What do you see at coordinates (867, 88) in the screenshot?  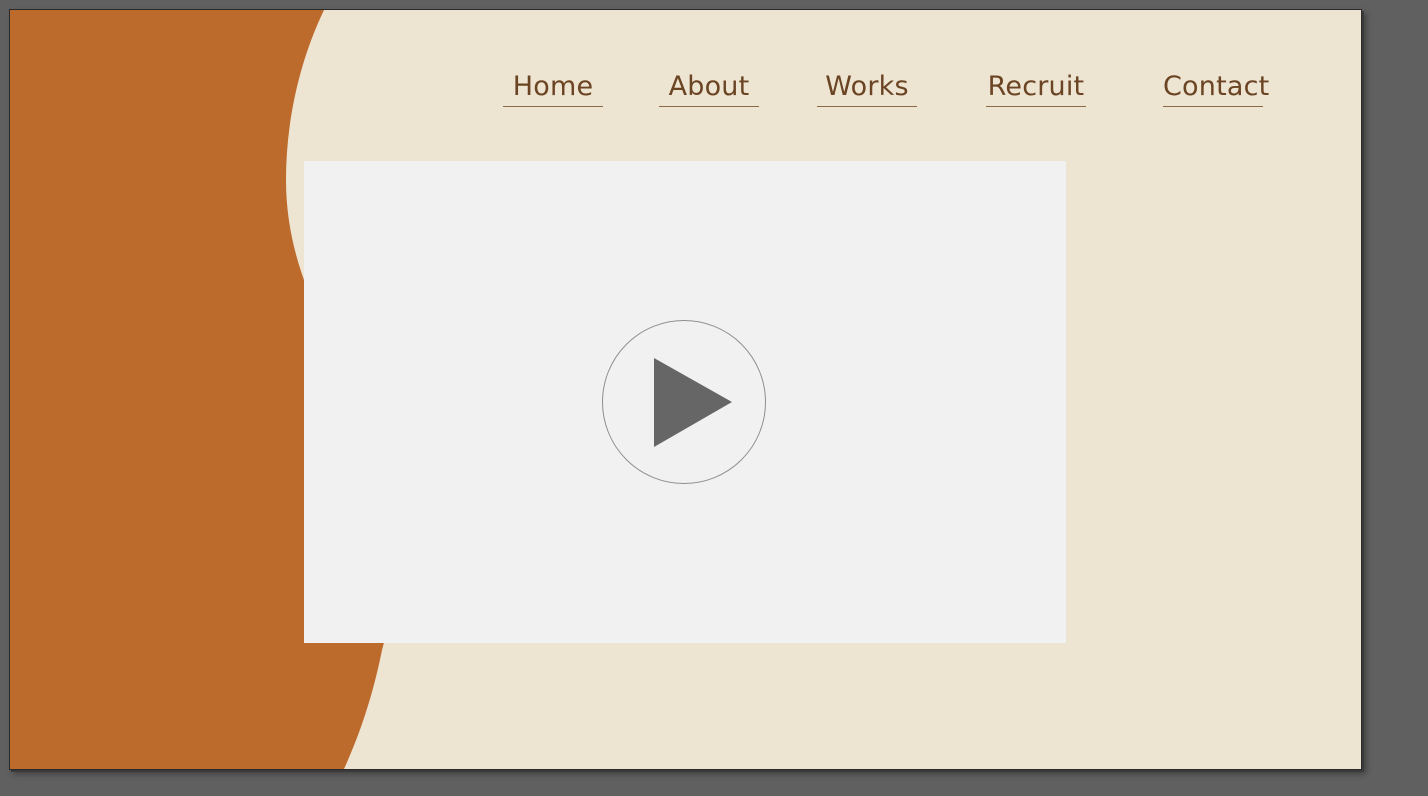 I see `nav-works-link: Works` at bounding box center [867, 88].